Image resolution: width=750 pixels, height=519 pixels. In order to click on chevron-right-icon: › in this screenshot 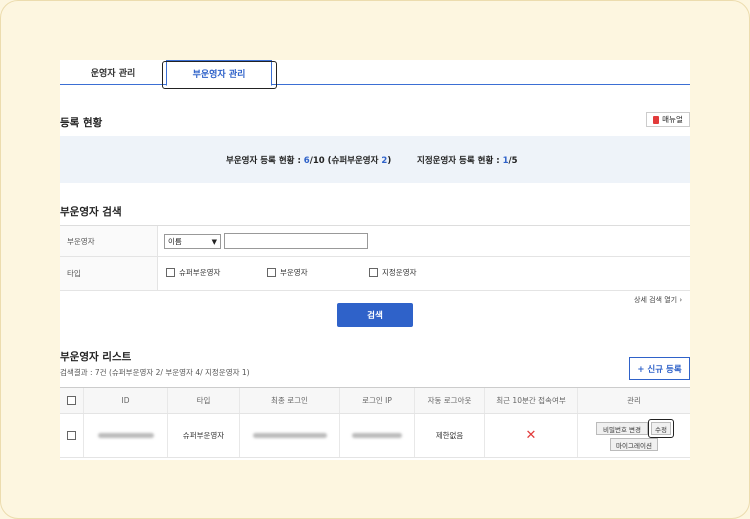, I will do `click(681, 300)`.